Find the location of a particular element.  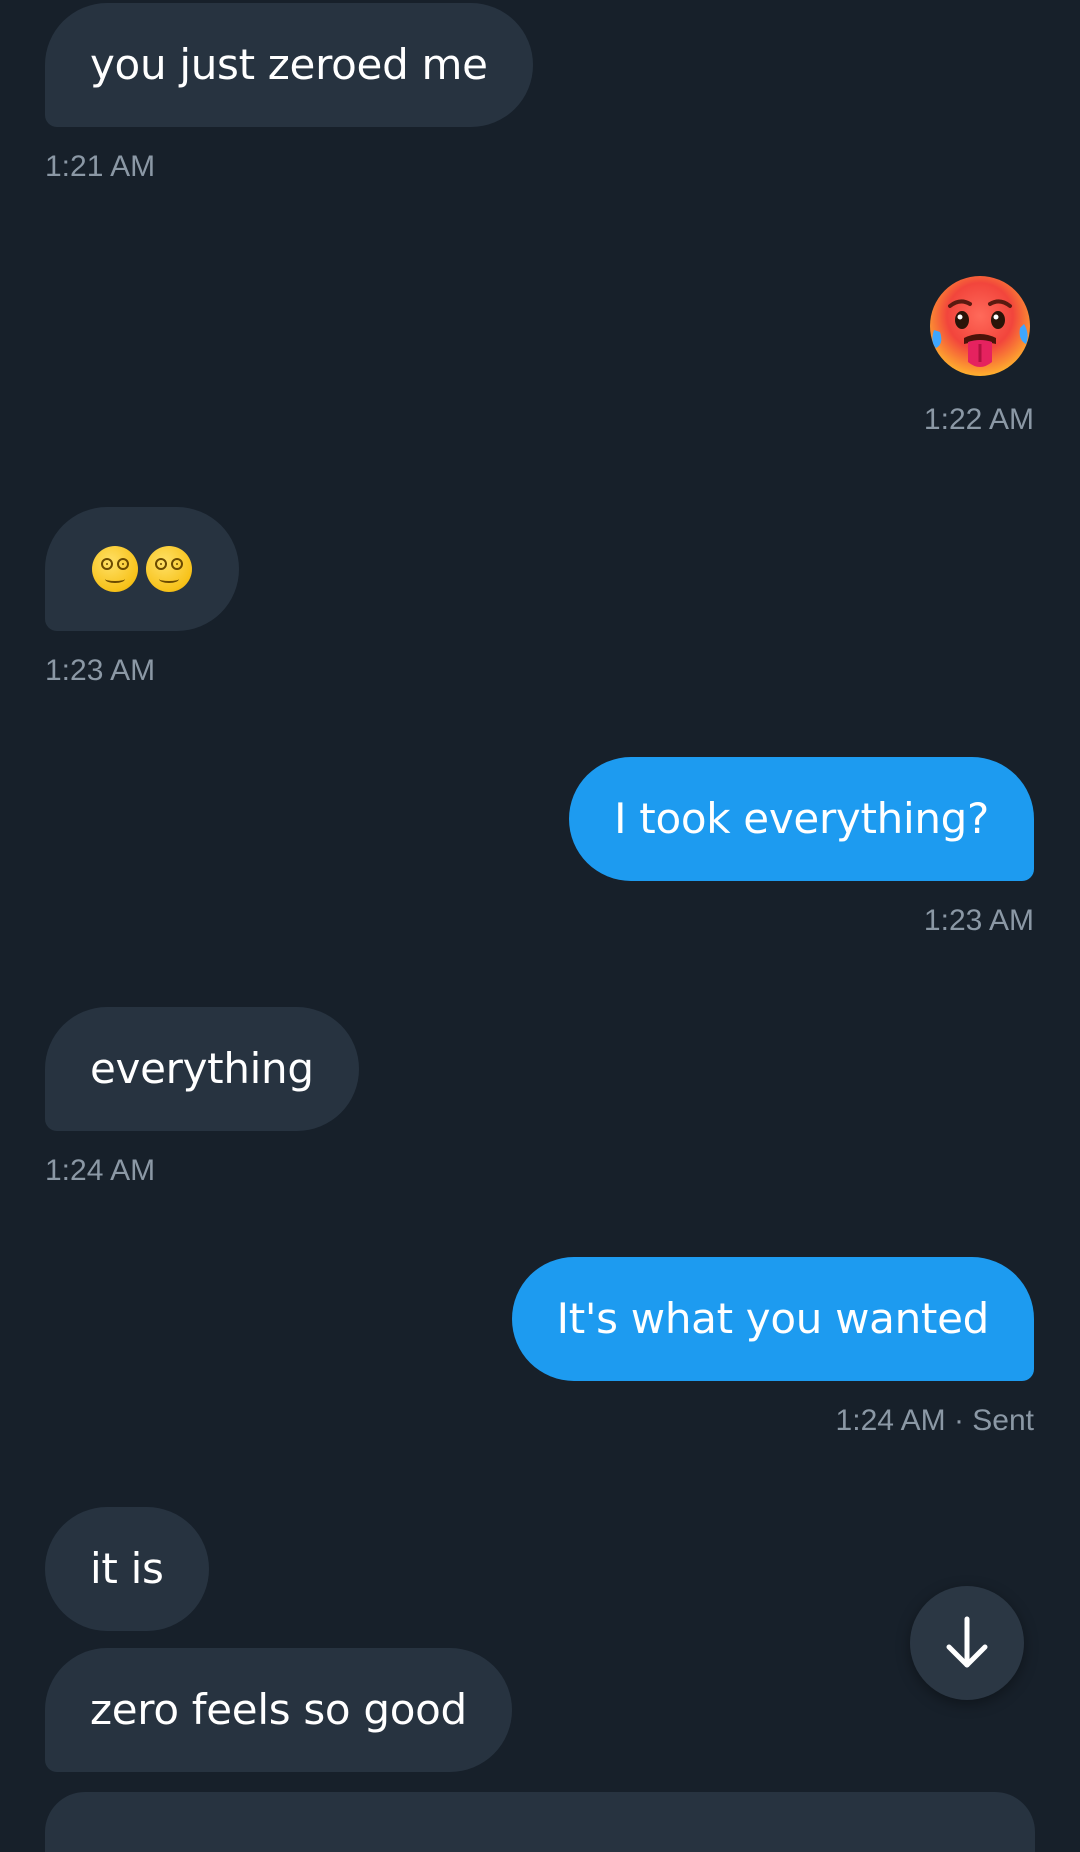

message-timestamp: 1:22 AM is located at coordinates (978, 419).